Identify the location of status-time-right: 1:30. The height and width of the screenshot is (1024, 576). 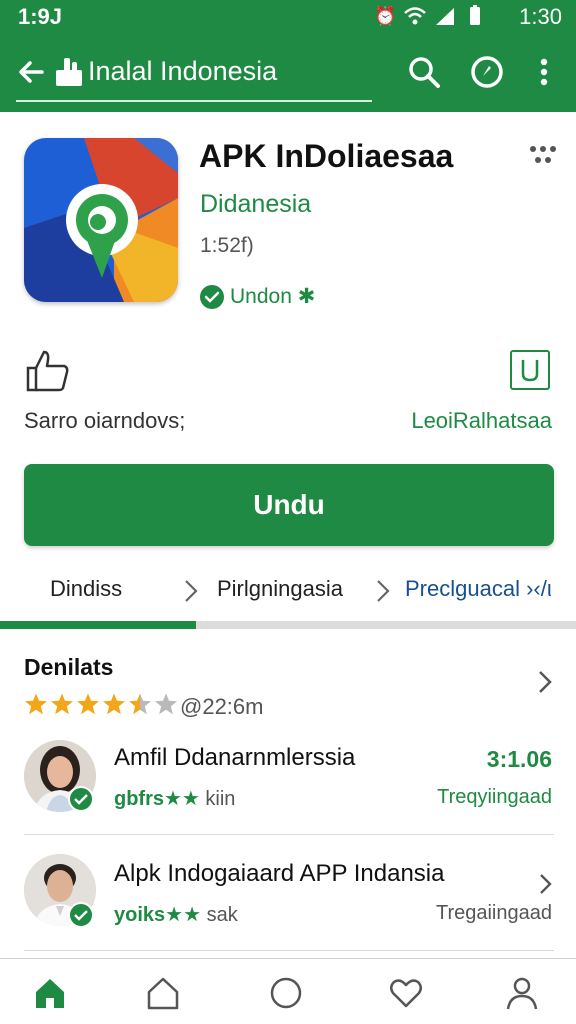
(540, 16).